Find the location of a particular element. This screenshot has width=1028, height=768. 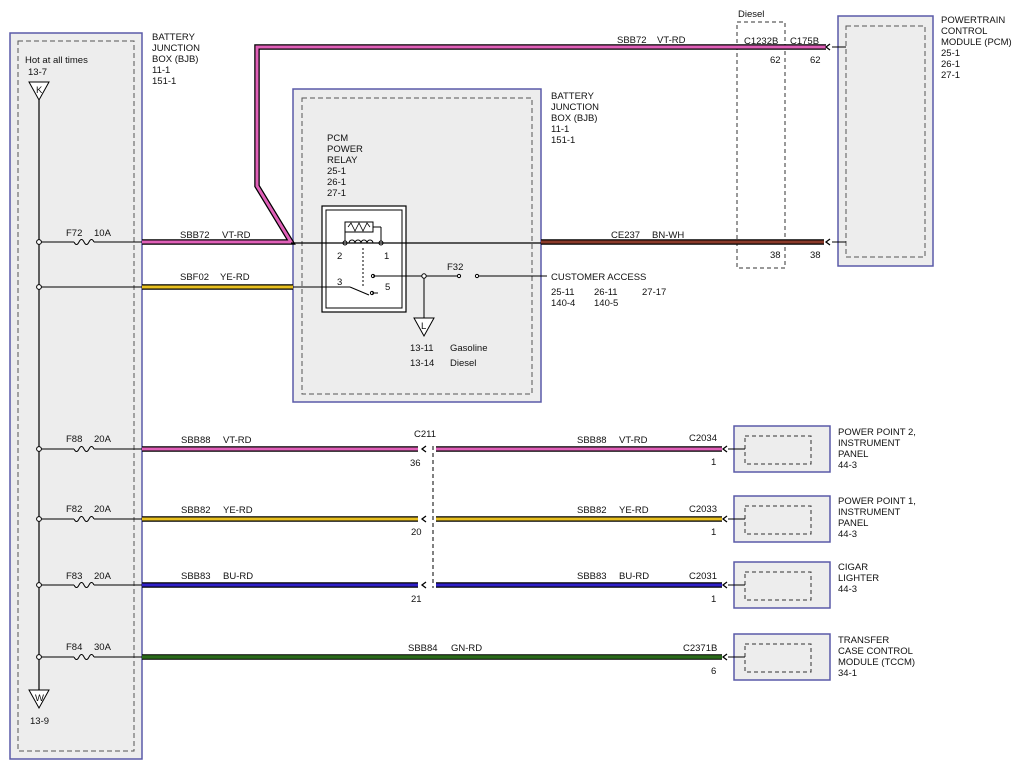

svg-text: MODULE (TCCM) is located at coordinates (876, 662).